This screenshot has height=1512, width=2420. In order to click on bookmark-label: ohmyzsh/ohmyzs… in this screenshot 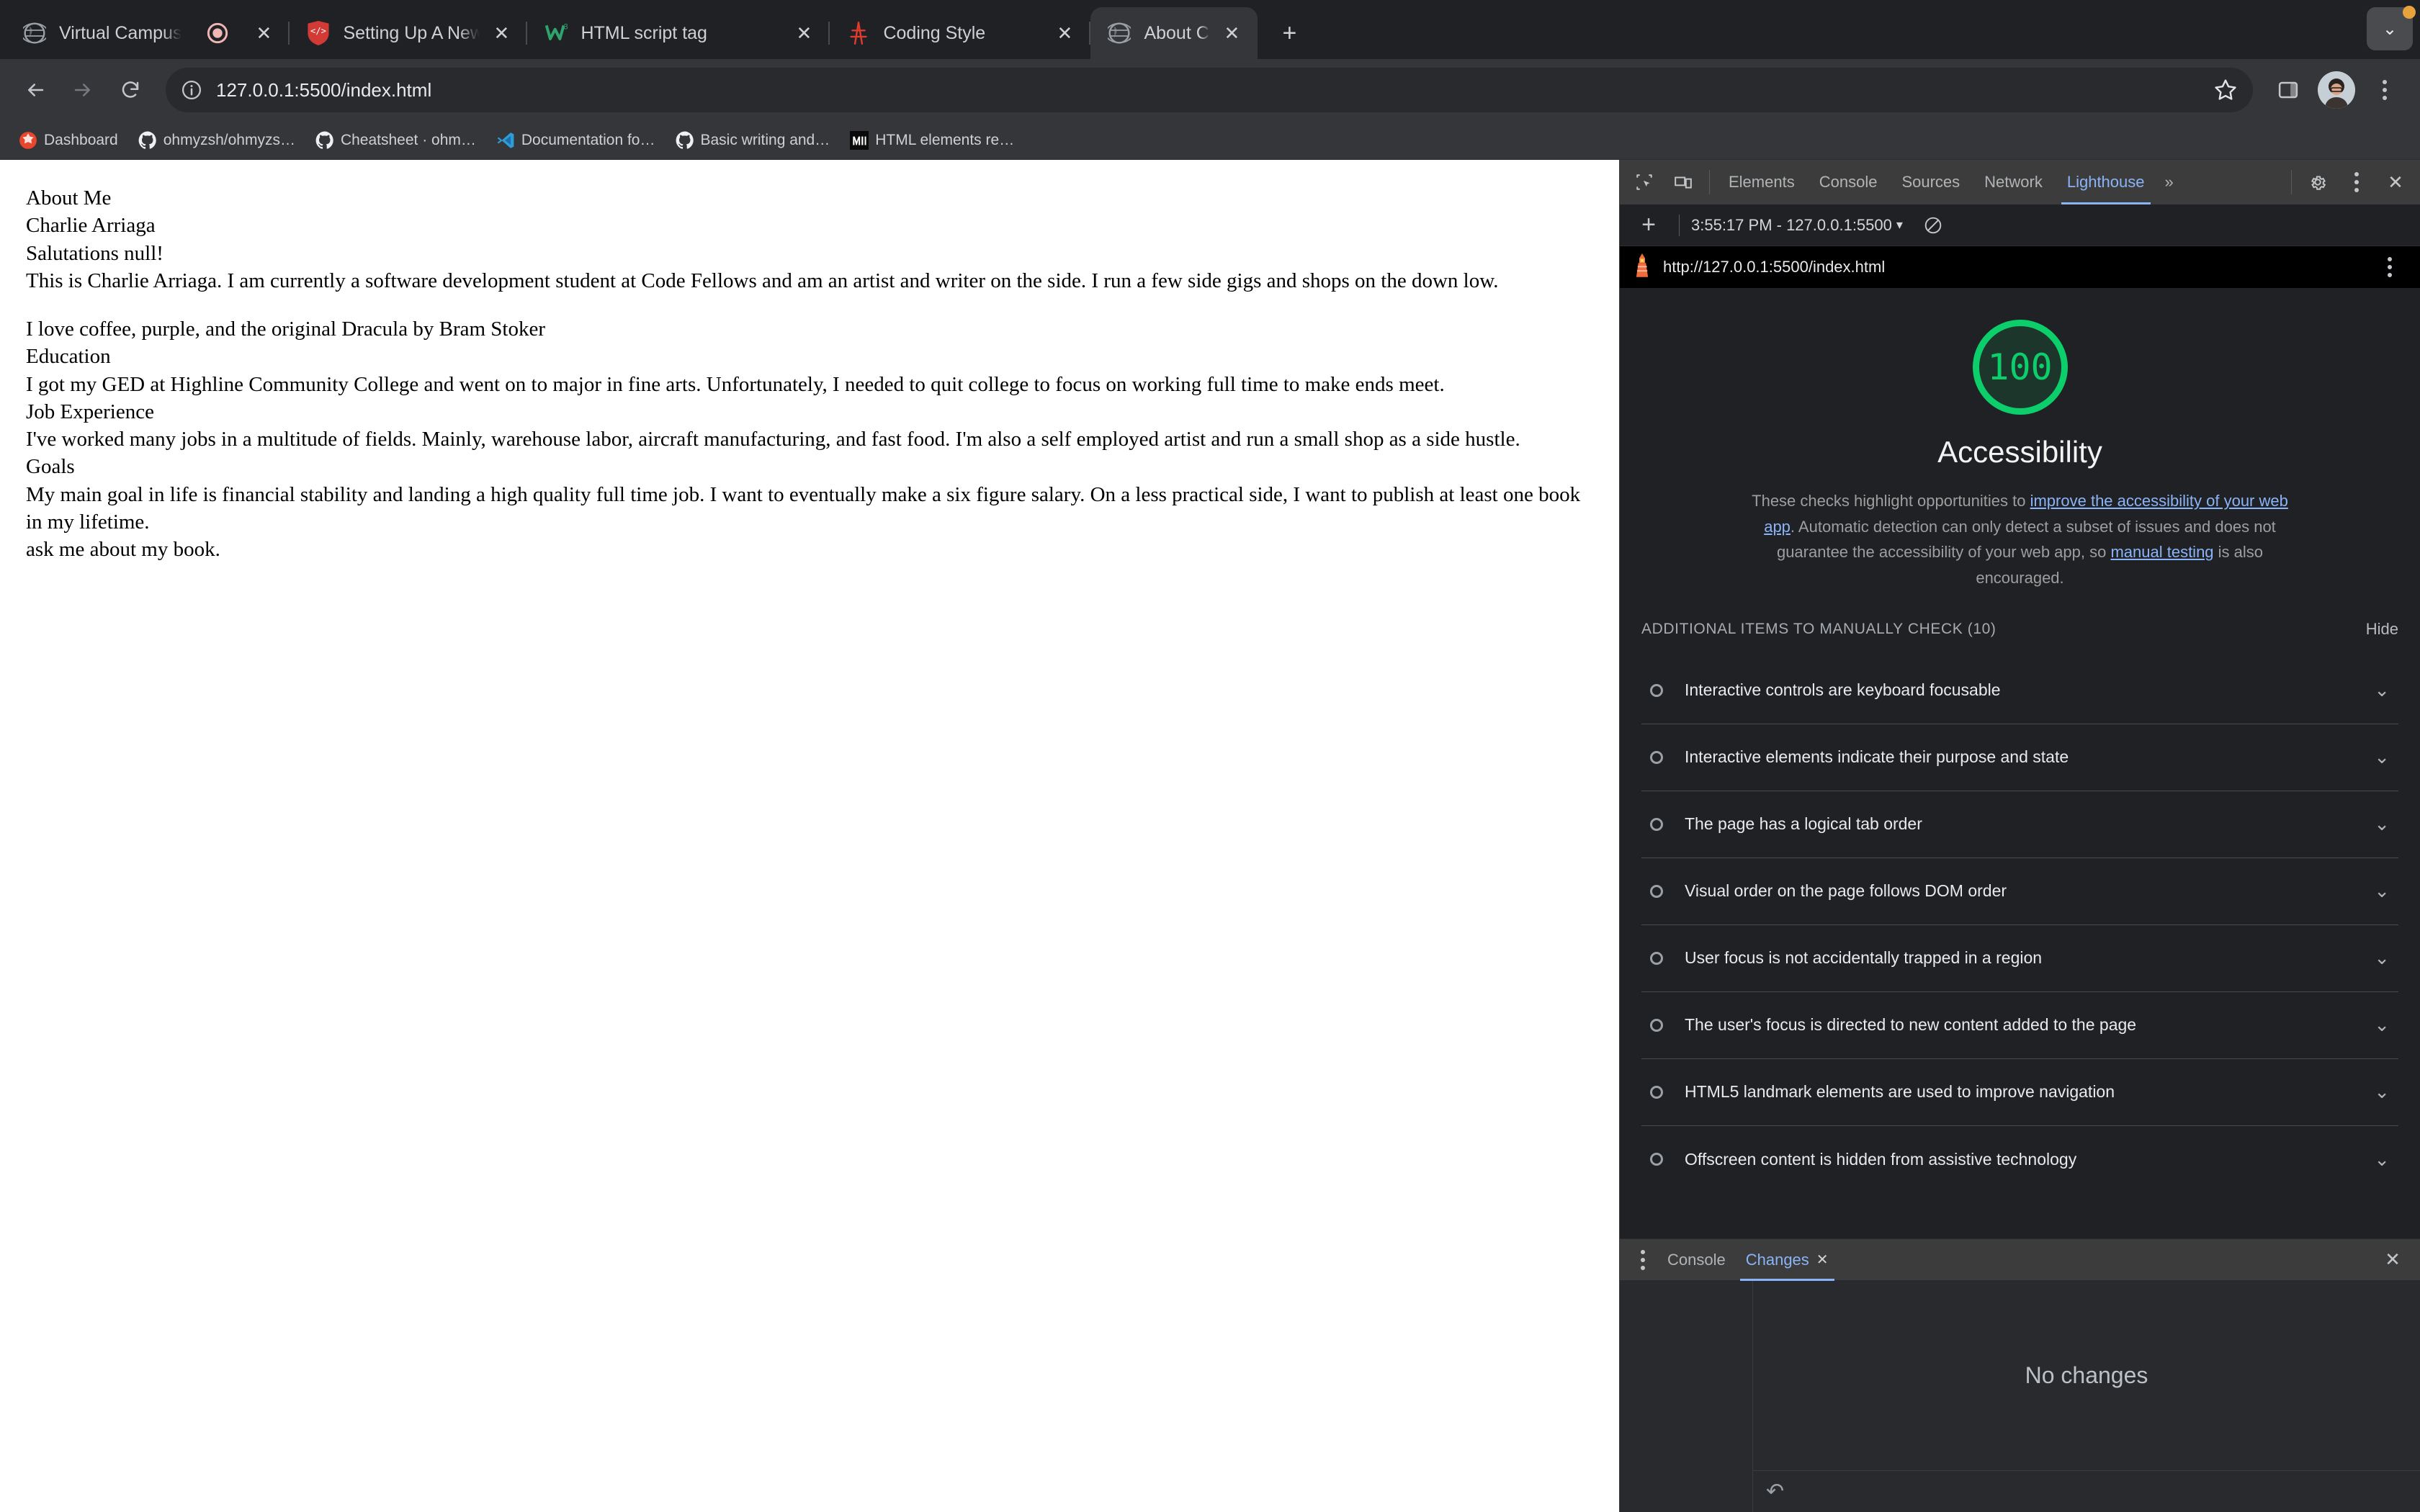, I will do `click(229, 139)`.